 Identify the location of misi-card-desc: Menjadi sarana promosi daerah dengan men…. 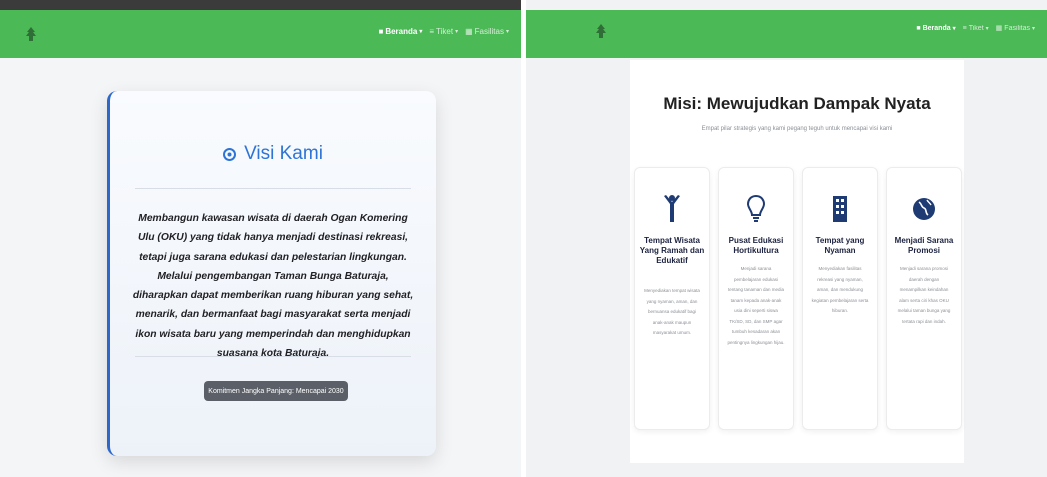
(924, 295).